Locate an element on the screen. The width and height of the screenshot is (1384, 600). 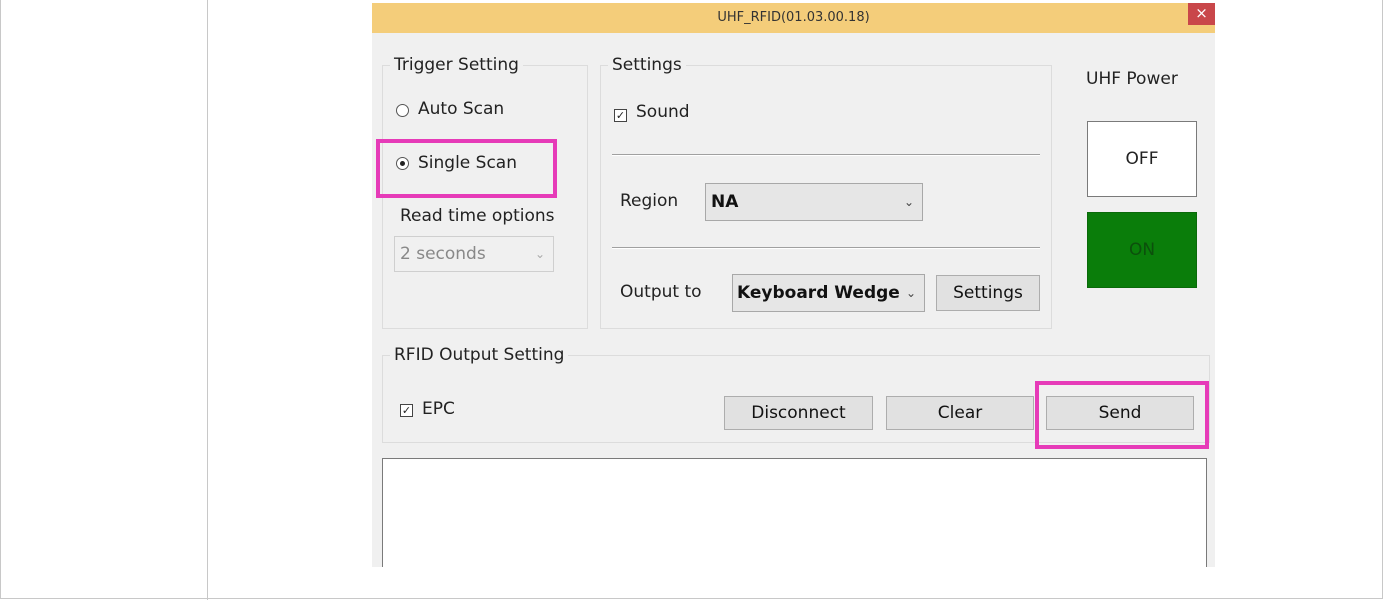
epc-label: EPC is located at coordinates (438, 409).